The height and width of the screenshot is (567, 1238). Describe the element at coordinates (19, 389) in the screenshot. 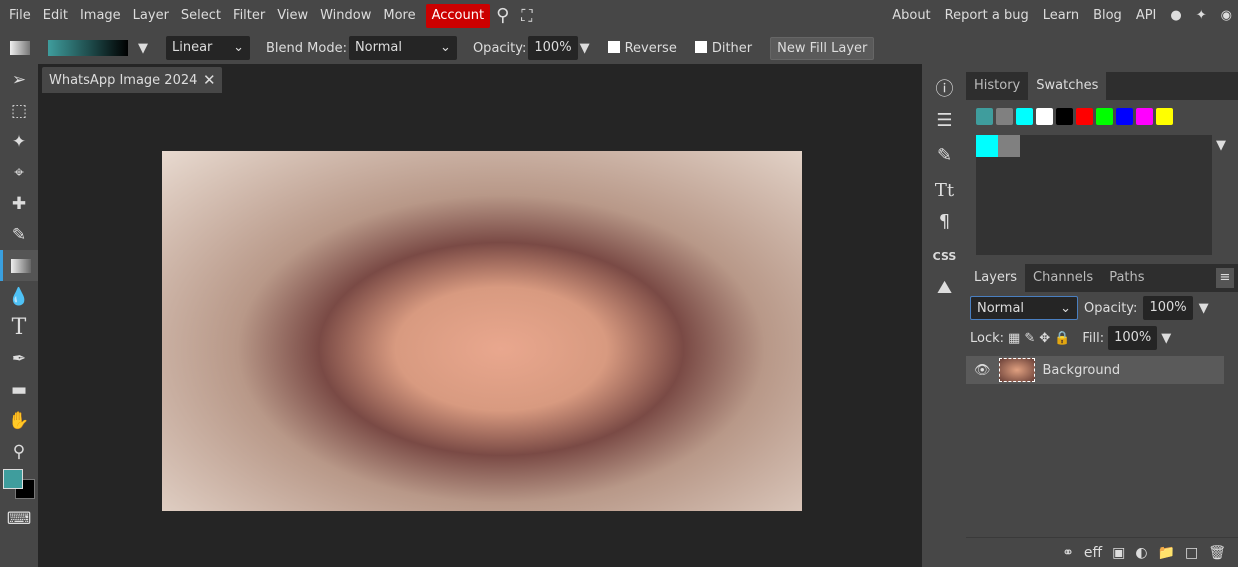

I see `shape-tool-icon: ▬` at that location.